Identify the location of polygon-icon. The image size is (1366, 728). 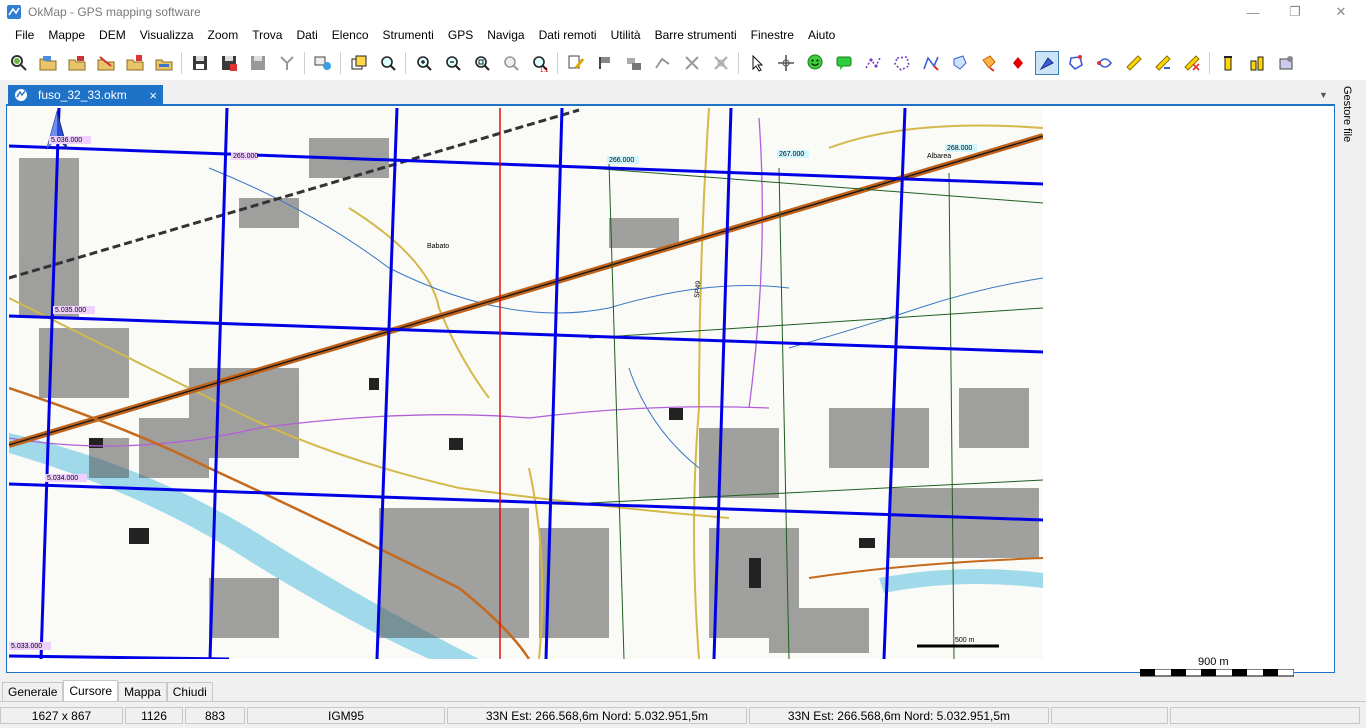
(902, 63).